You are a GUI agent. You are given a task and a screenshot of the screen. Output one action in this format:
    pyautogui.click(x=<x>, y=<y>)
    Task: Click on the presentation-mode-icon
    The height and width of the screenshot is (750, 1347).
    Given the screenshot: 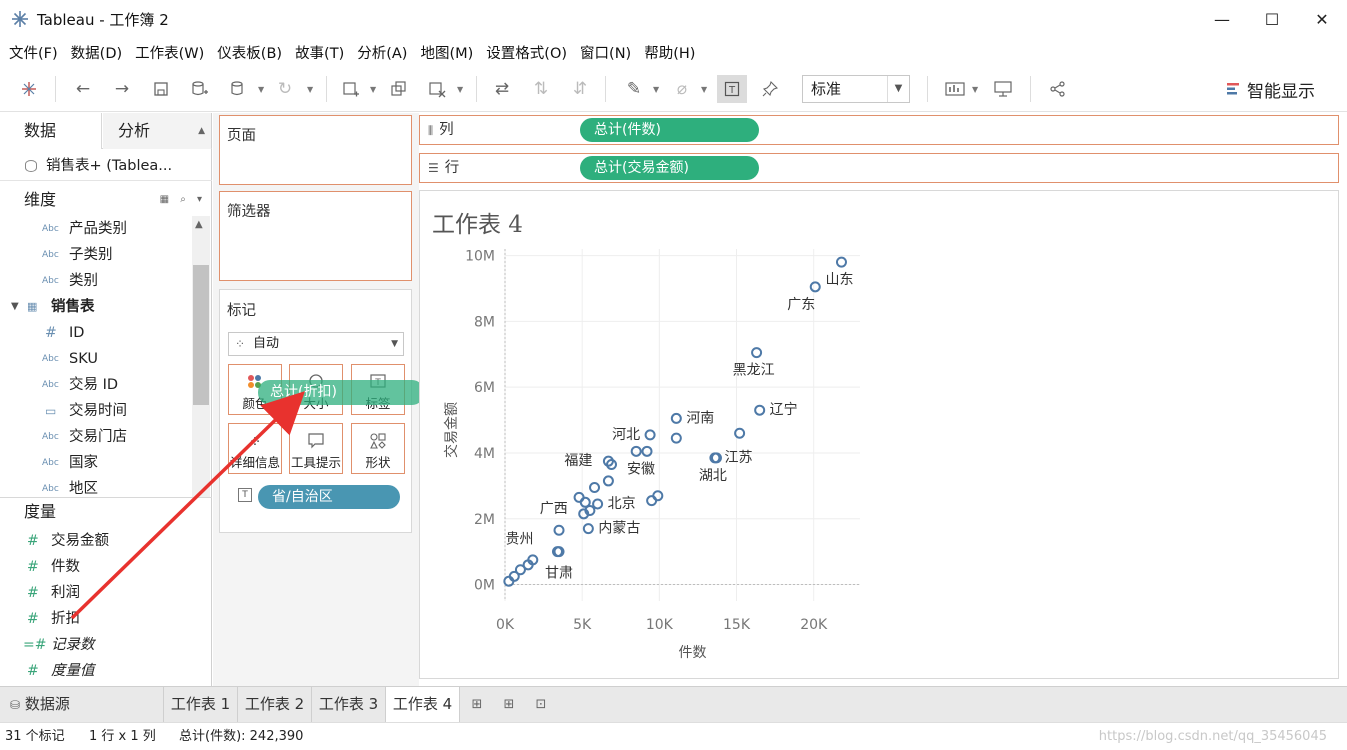 What is the action you would take?
    pyautogui.click(x=1003, y=89)
    